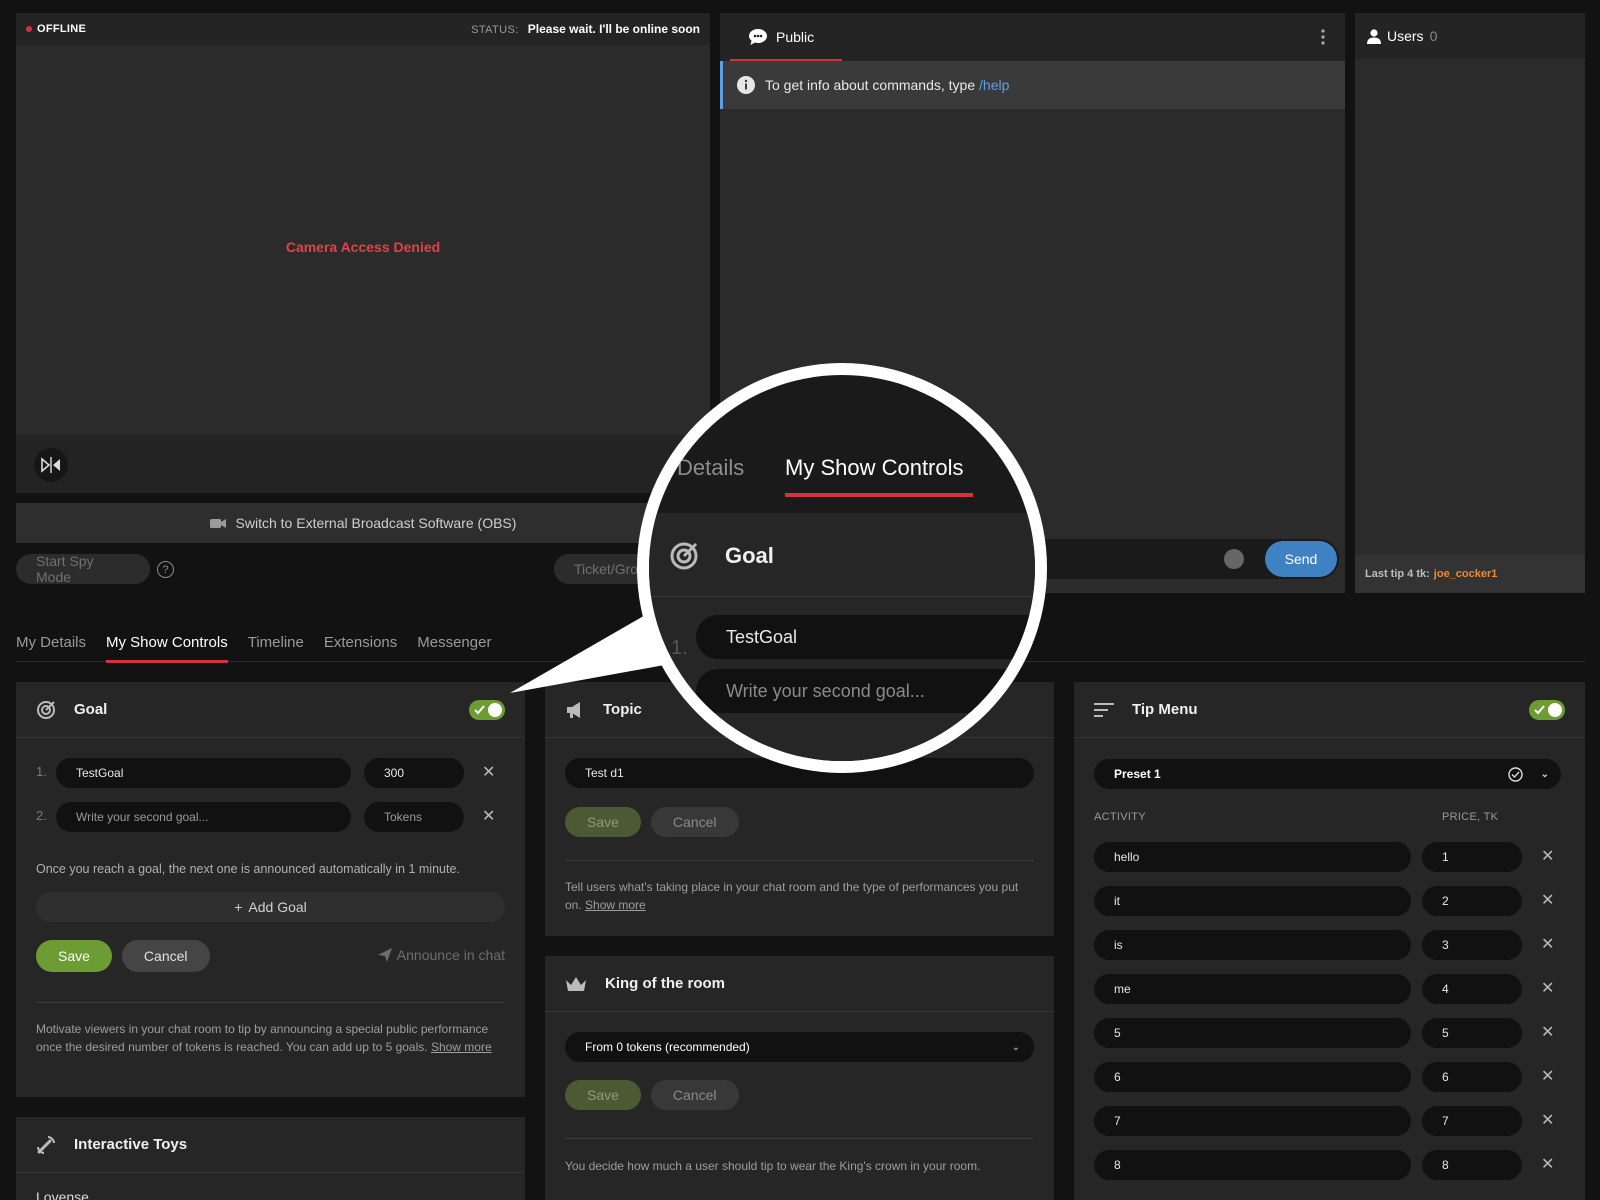  Describe the element at coordinates (1327, 774) in the screenshot. I see `preset-select: Preset 1 ⌄` at that location.